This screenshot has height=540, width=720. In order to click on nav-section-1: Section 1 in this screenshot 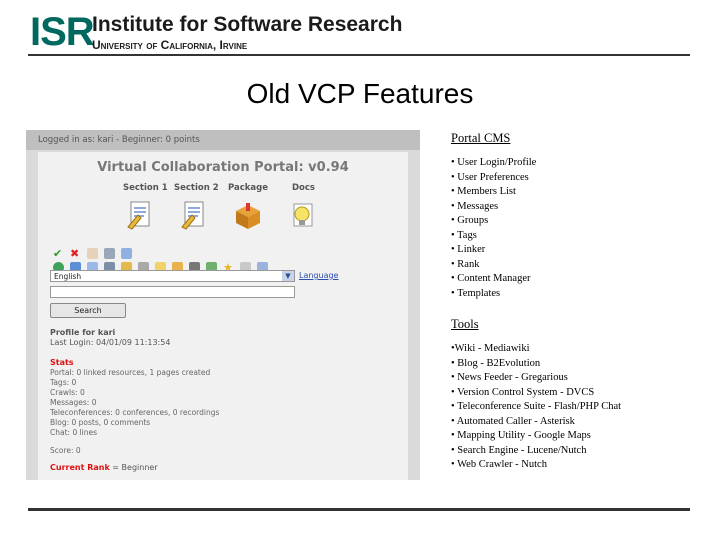, I will do `click(145, 188)`.